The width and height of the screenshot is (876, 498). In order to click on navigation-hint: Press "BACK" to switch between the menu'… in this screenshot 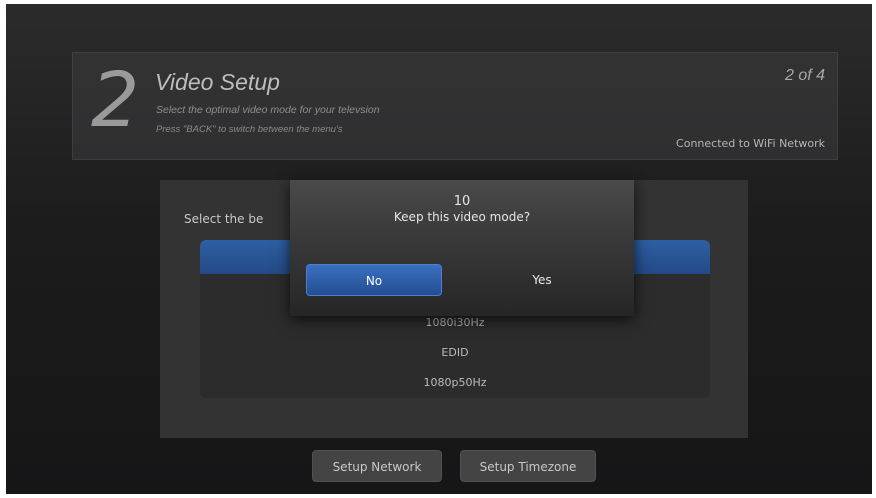, I will do `click(249, 129)`.